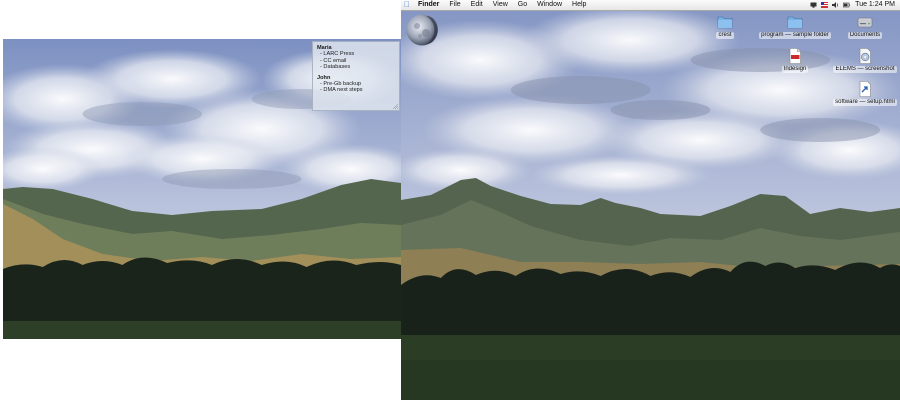 The height and width of the screenshot is (400, 900). I want to click on flag-input-menu-icon, so click(825, 5).